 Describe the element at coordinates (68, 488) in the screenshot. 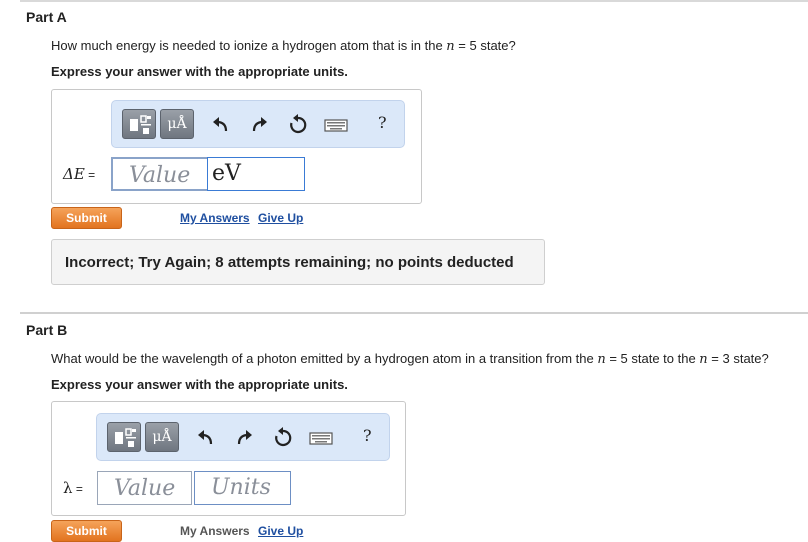

I see `label-variable: λ` at that location.